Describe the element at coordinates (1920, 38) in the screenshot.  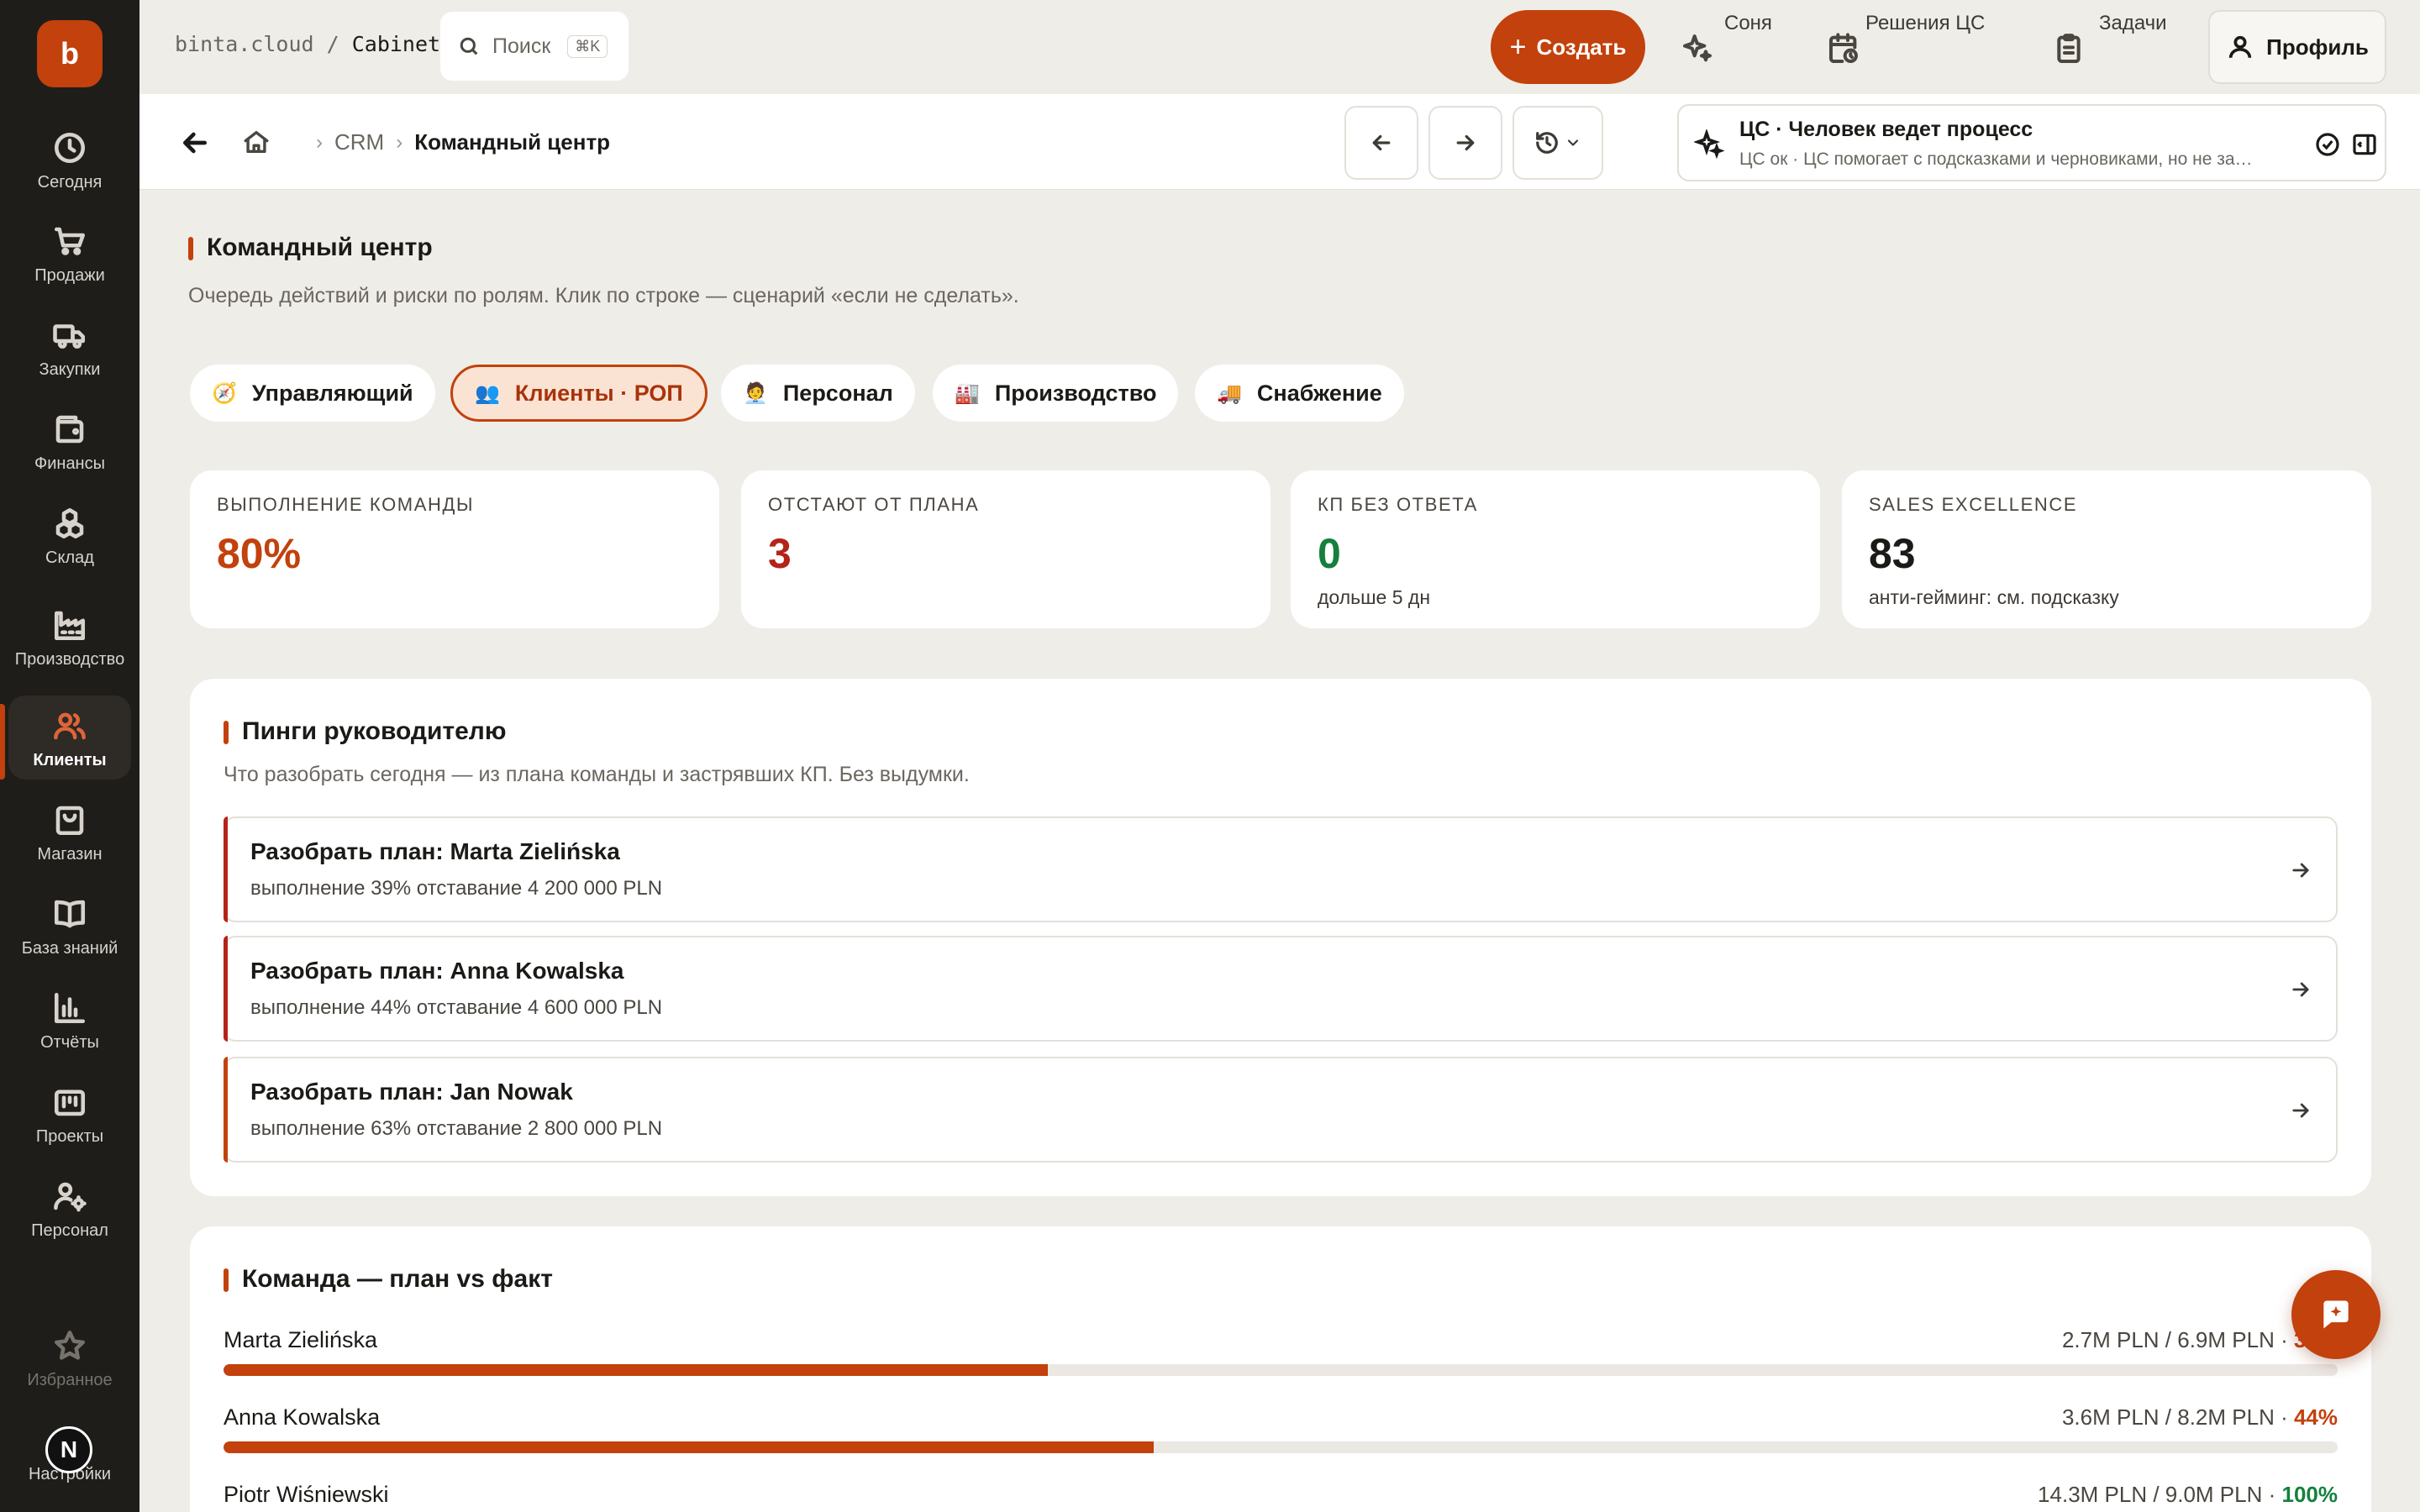
I see `decisions-button: Решения ЦС` at that location.